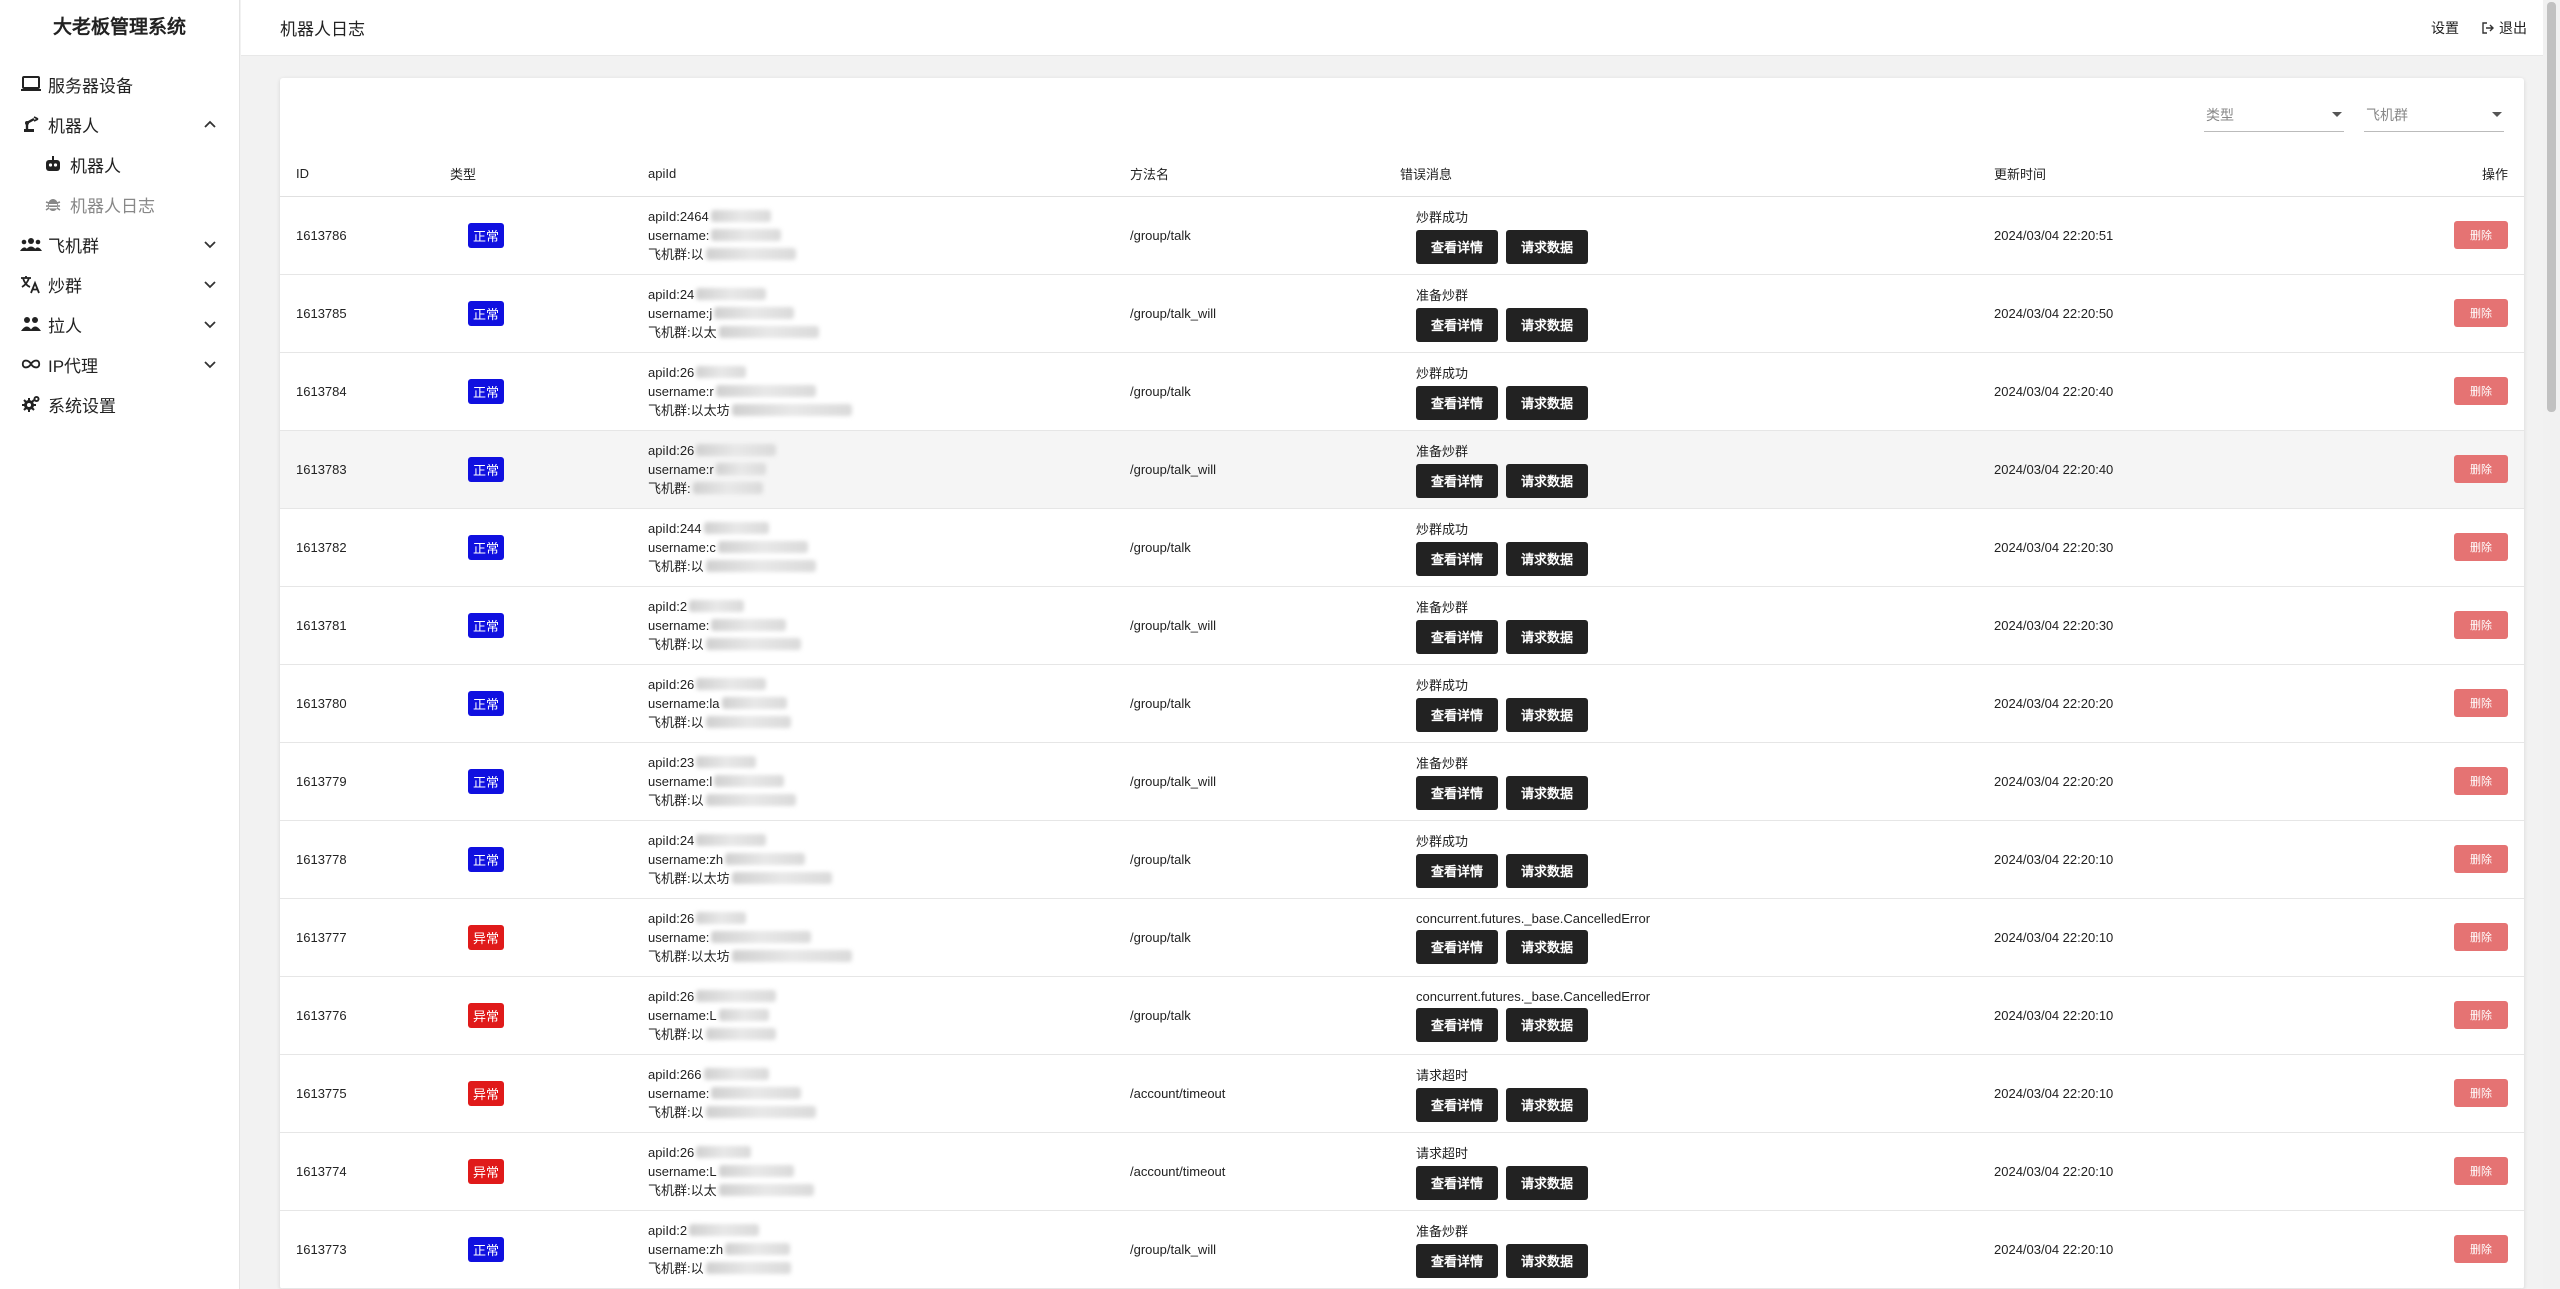 The width and height of the screenshot is (2560, 1289). Describe the element at coordinates (2174, 703) in the screenshot. I see `cell-updated: 2024/03/04 22:20:20` at that location.